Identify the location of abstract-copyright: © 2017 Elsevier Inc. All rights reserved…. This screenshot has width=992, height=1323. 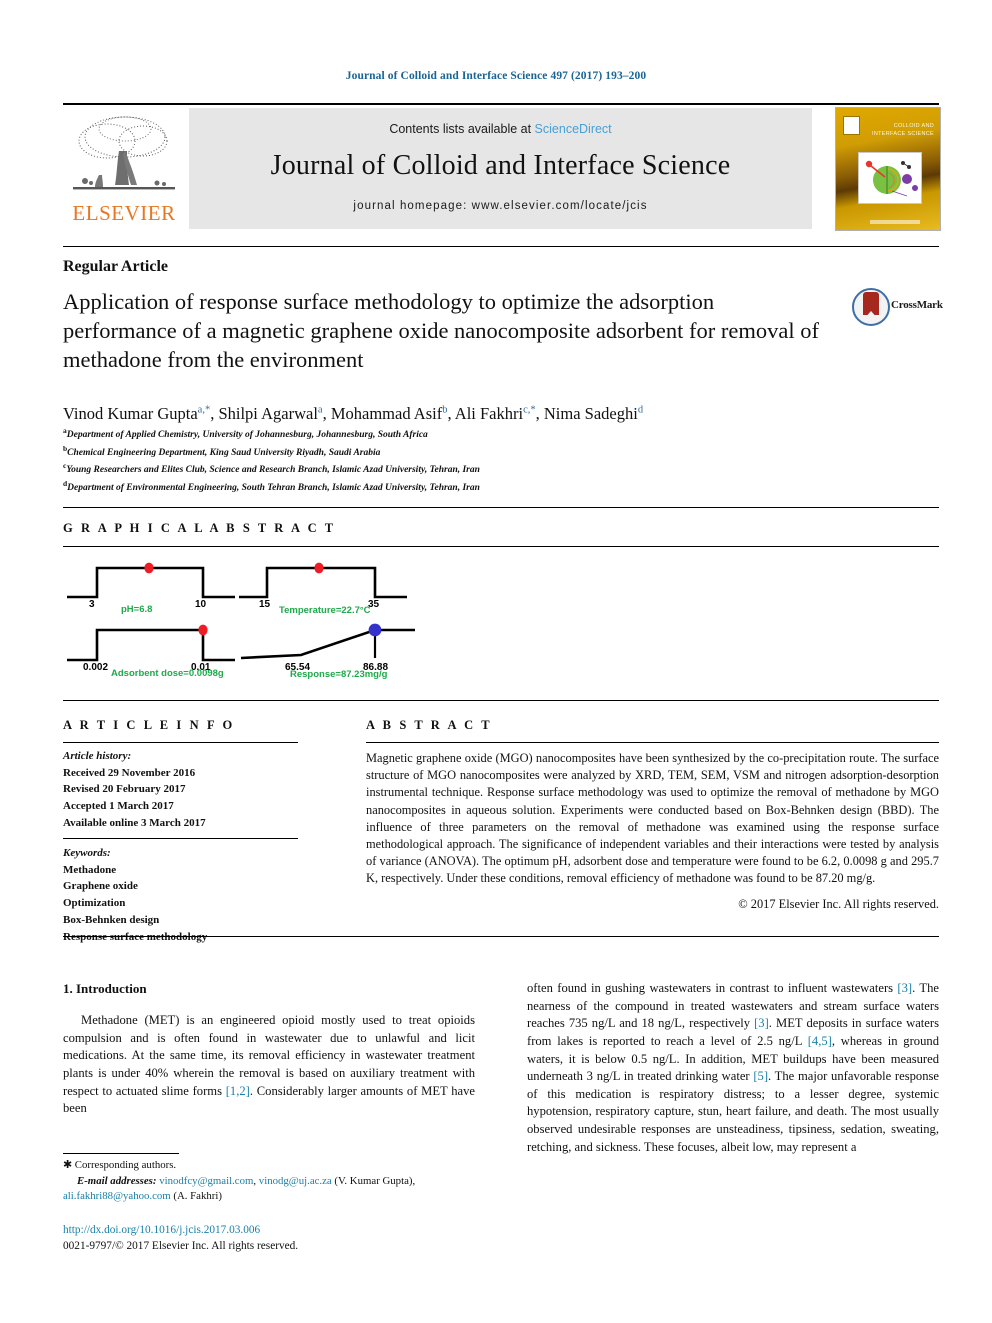
(838, 904).